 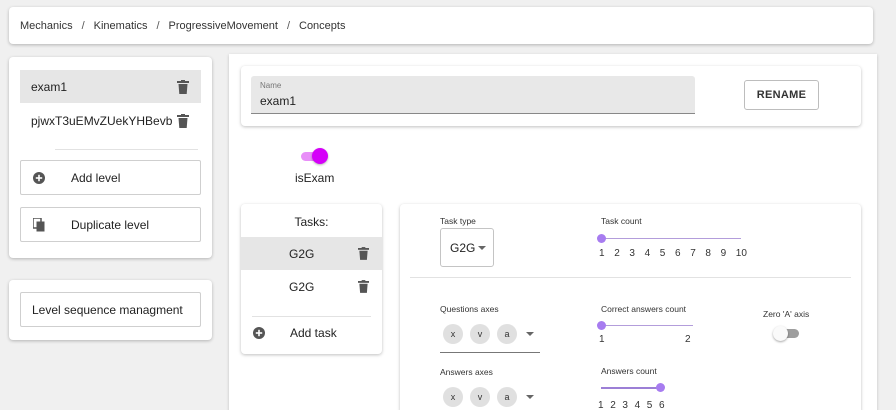 I want to click on correct-answers-slider: 1 2, so click(x=648, y=334).